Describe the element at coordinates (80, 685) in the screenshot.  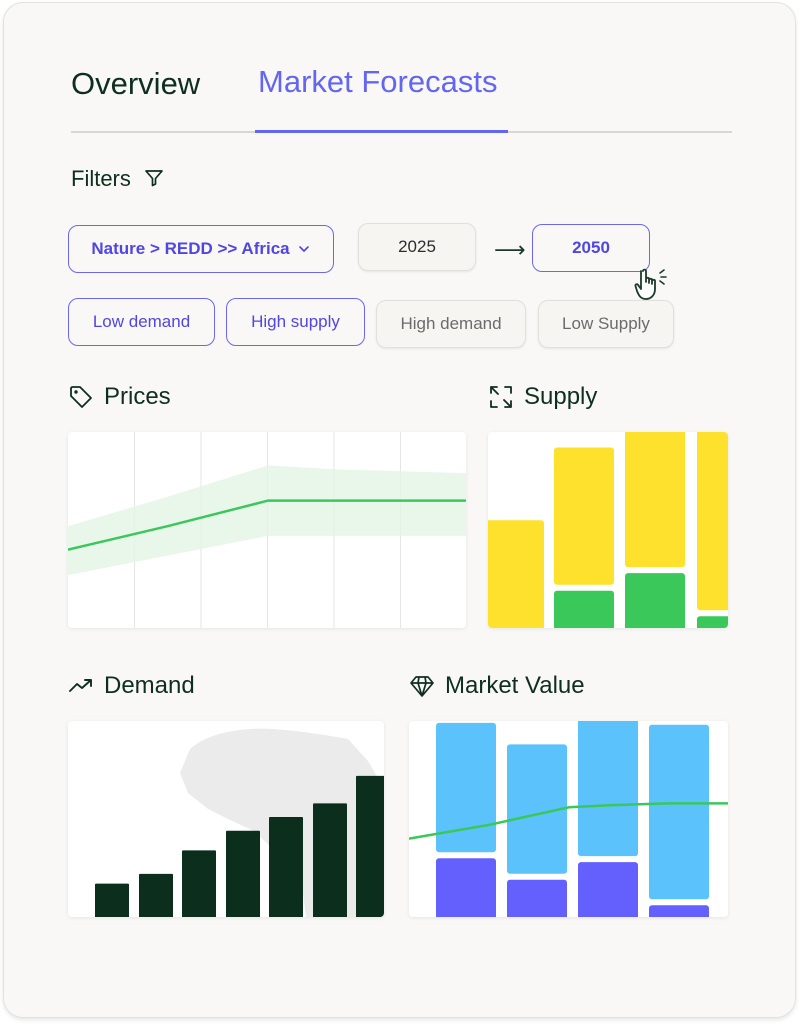
I see `trending-up-icon` at that location.